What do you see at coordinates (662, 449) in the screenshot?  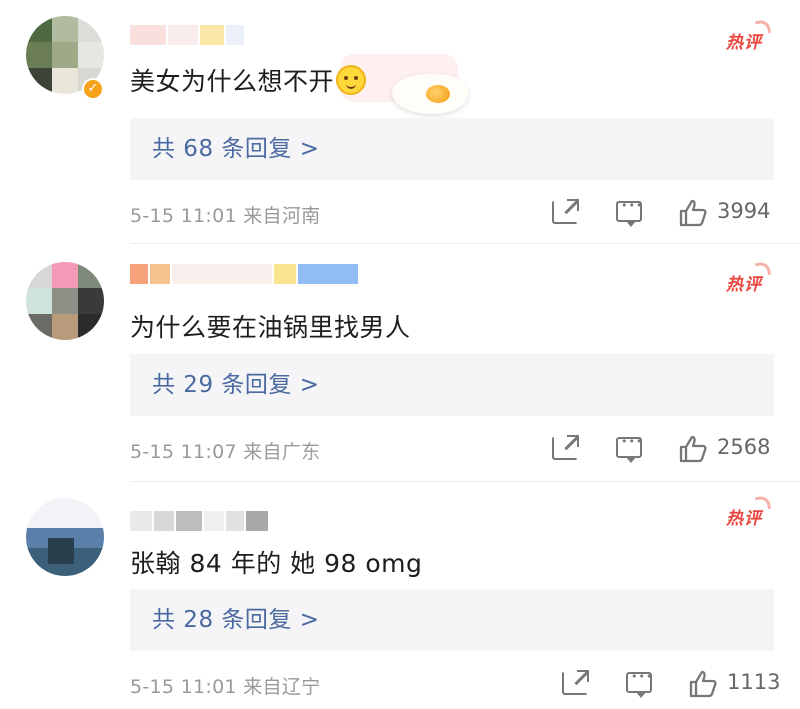 I see `comment-actions: 2568` at bounding box center [662, 449].